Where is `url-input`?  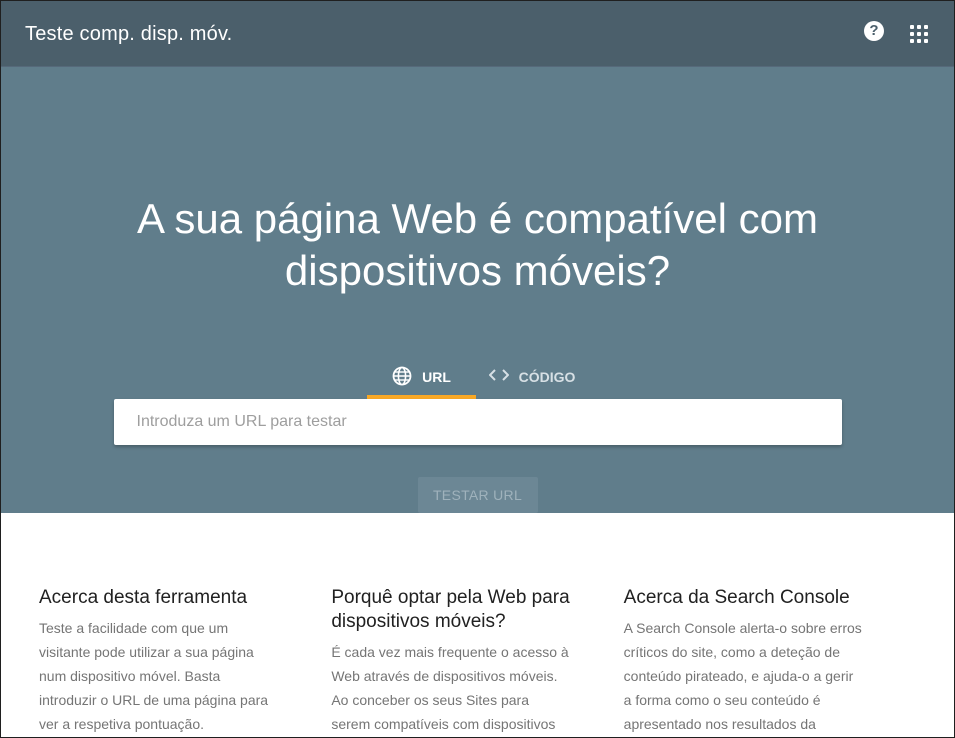 url-input is located at coordinates (477, 422).